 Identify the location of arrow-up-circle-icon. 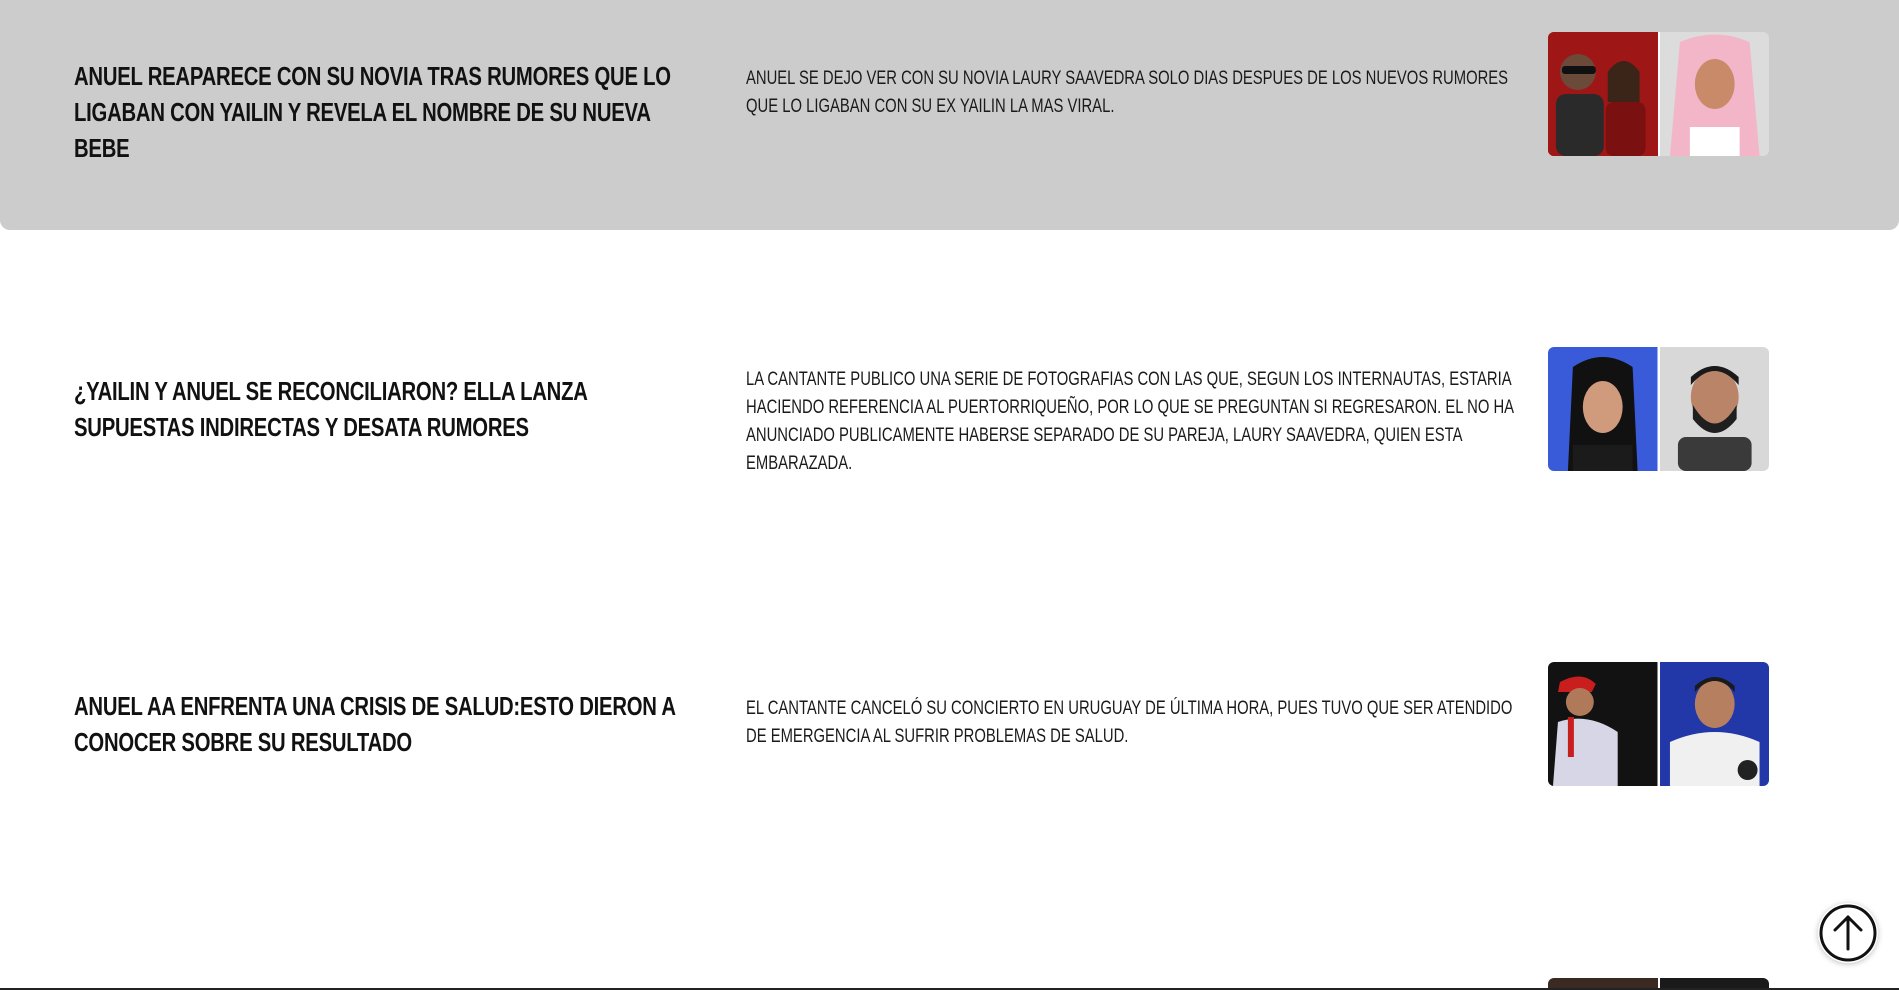
(1848, 933).